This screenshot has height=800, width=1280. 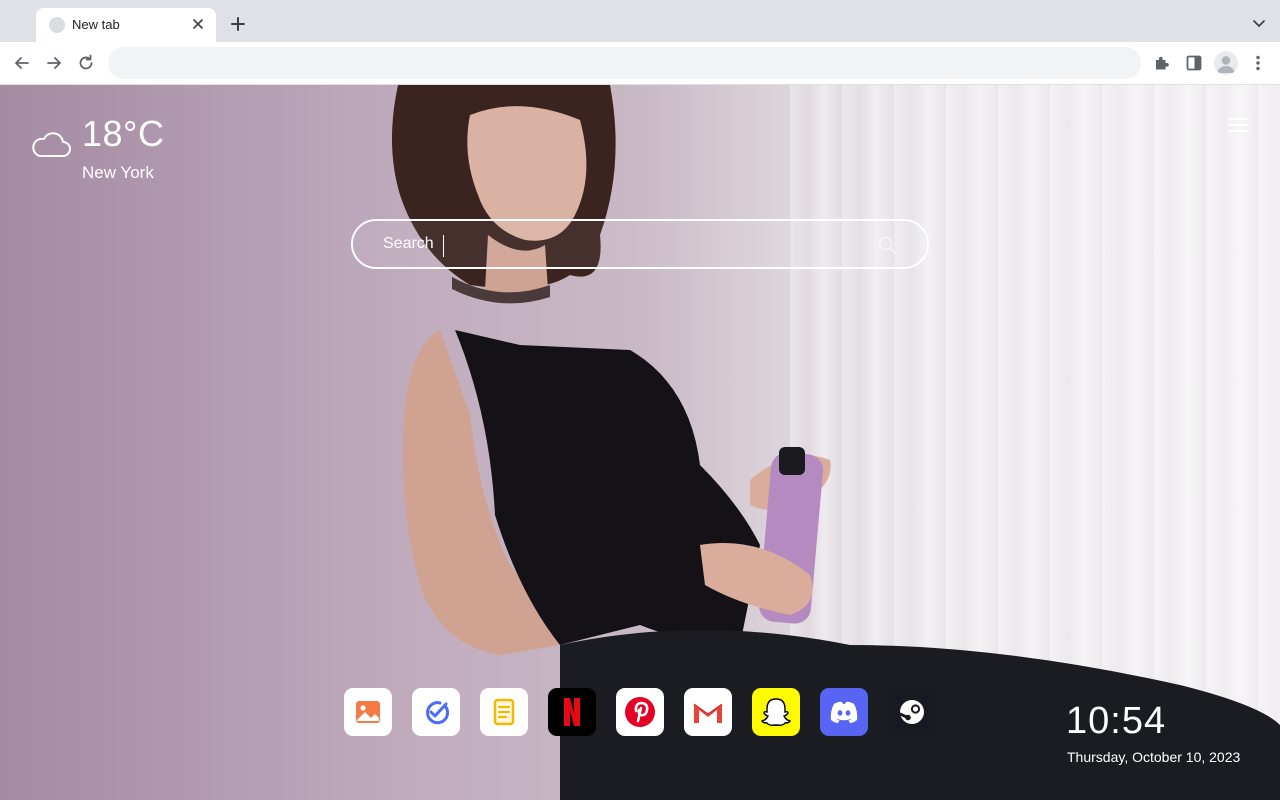 What do you see at coordinates (640, 21) in the screenshot?
I see `tab-strip: New tab` at bounding box center [640, 21].